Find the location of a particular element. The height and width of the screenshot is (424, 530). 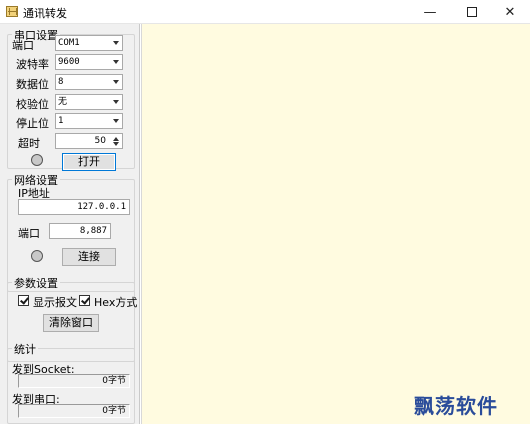

parity-label: 校验位 is located at coordinates (32, 104).